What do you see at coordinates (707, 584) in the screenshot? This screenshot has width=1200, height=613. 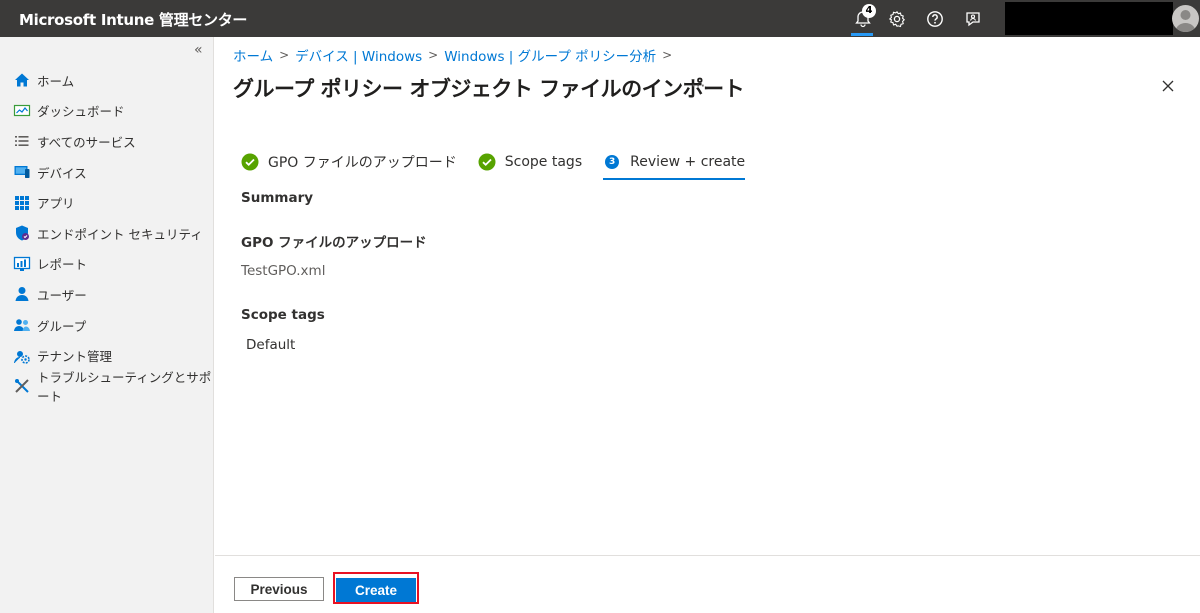 I see `footer-bar: Previous Create` at bounding box center [707, 584].